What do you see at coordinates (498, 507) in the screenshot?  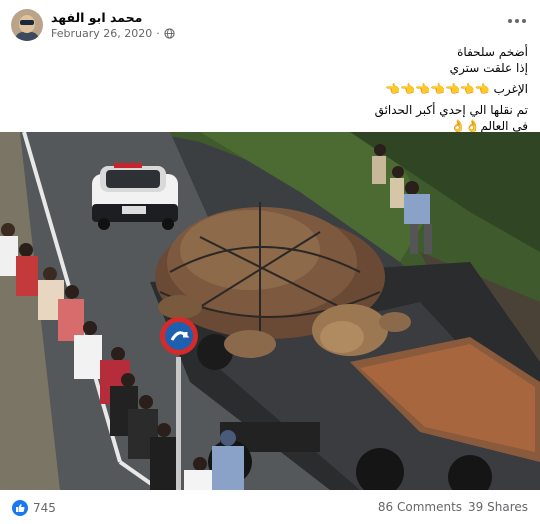 I see `shares-count: 39 Shares` at bounding box center [498, 507].